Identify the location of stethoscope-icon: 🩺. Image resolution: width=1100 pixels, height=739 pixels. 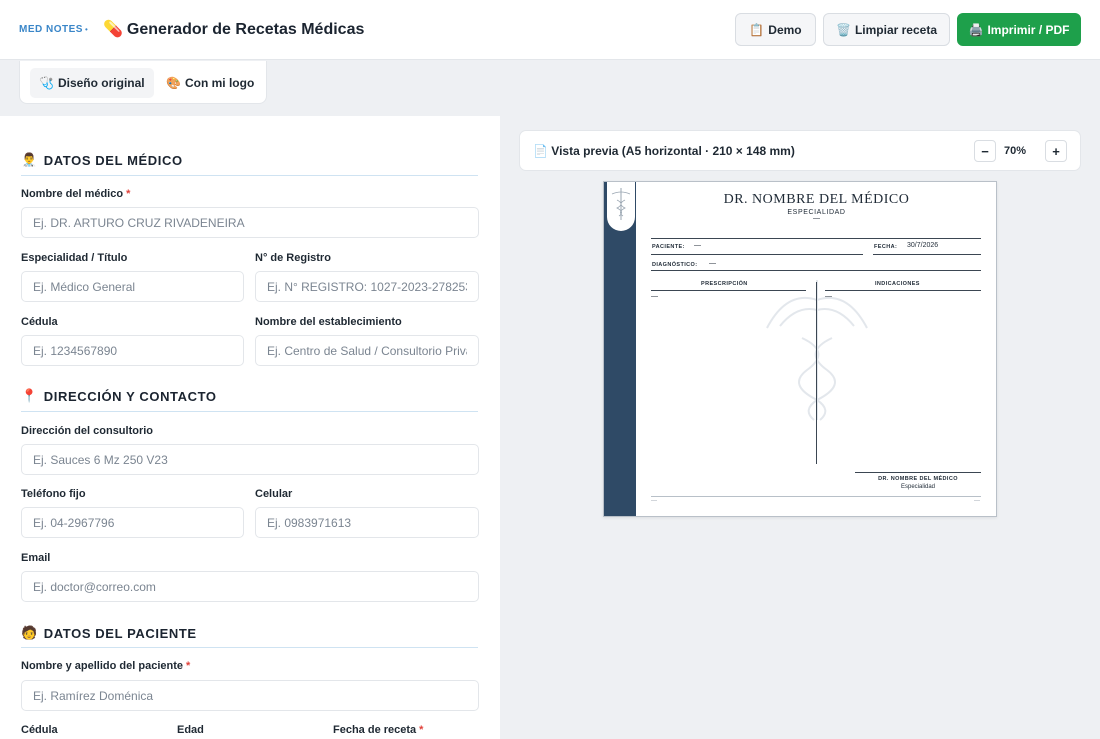
(46, 83).